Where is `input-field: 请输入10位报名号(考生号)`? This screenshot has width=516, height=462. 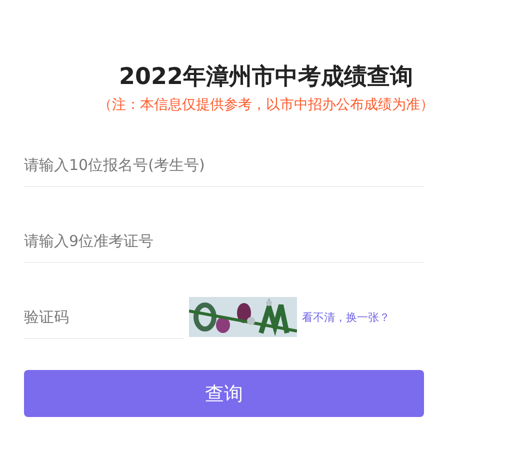
input-field: 请输入10位报名号(考生号) is located at coordinates (224, 165).